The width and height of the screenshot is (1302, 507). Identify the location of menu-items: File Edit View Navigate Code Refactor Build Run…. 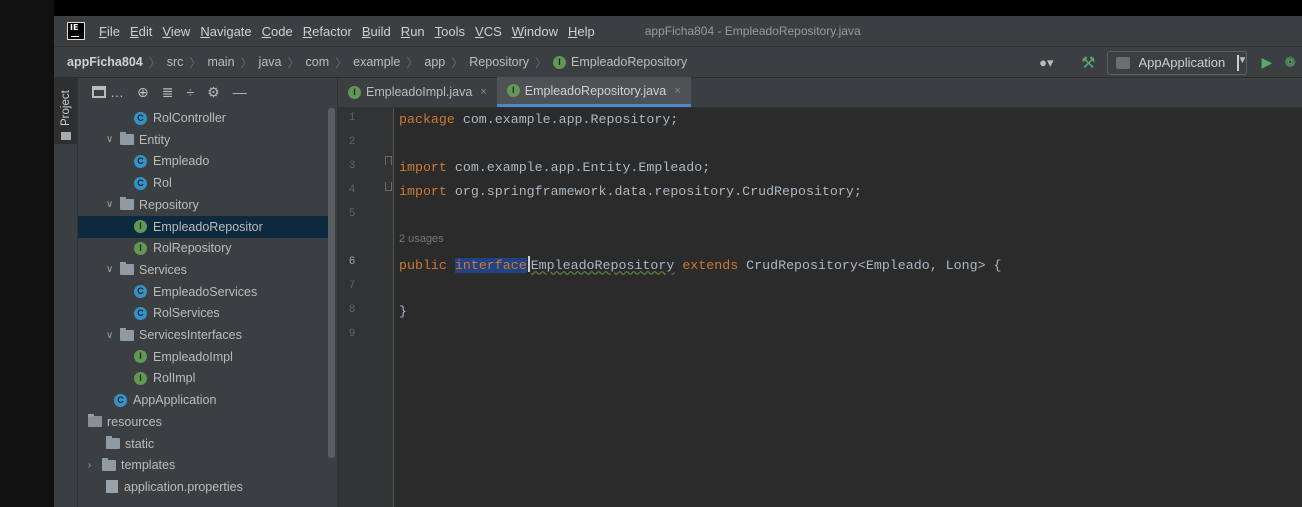
(352, 31).